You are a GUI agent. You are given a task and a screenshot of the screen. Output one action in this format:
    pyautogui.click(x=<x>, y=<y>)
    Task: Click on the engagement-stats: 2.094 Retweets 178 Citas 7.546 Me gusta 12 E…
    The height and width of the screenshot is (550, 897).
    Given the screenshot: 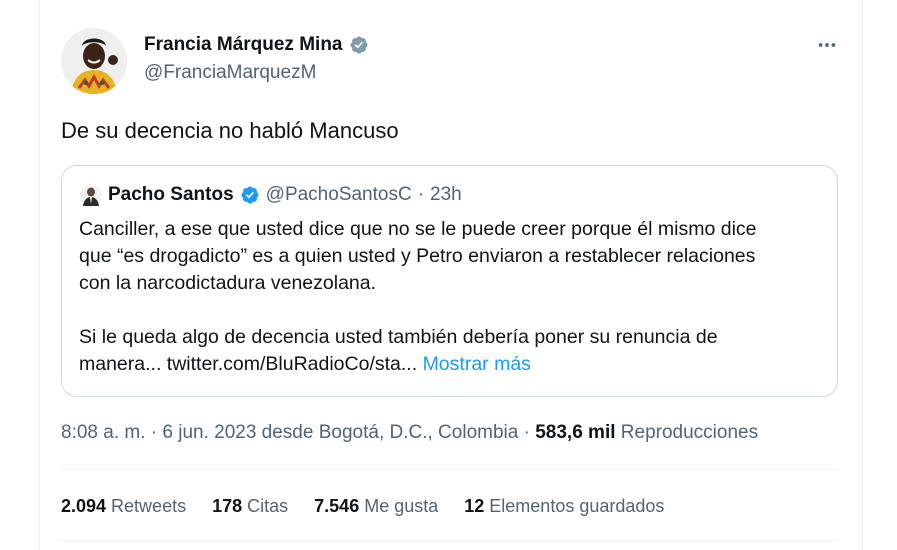 What is the action you would take?
    pyautogui.click(x=362, y=506)
    